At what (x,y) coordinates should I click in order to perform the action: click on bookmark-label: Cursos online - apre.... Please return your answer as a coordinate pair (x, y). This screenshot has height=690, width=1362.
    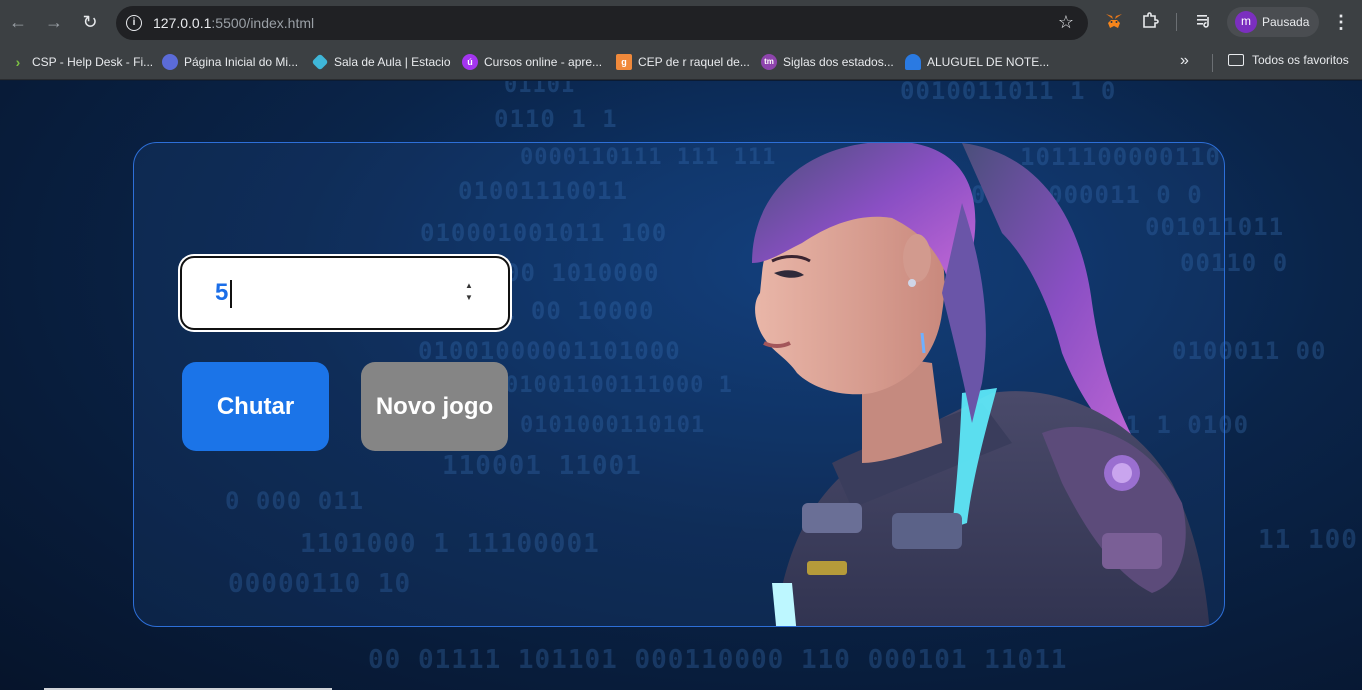
    Looking at the image, I should click on (543, 62).